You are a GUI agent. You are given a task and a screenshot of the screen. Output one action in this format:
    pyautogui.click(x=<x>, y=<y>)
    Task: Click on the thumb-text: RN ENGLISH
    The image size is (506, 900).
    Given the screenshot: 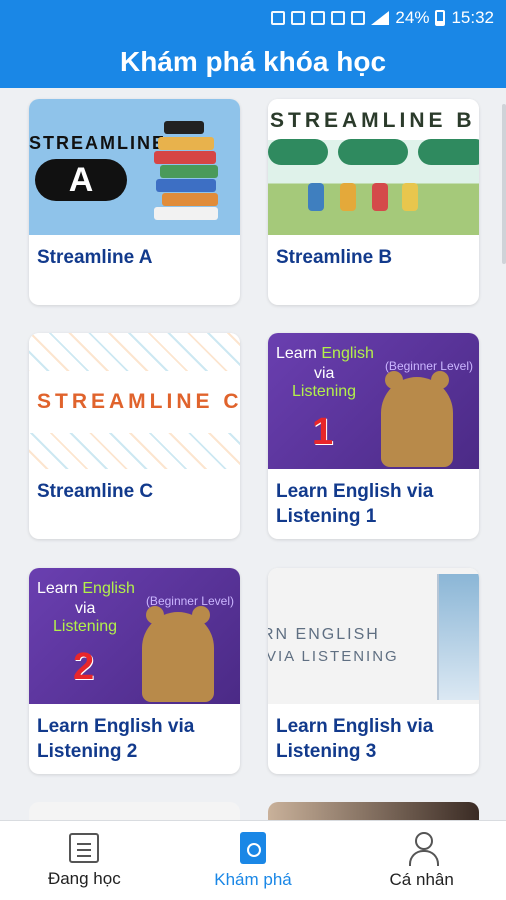 What is the action you would take?
    pyautogui.click(x=324, y=634)
    